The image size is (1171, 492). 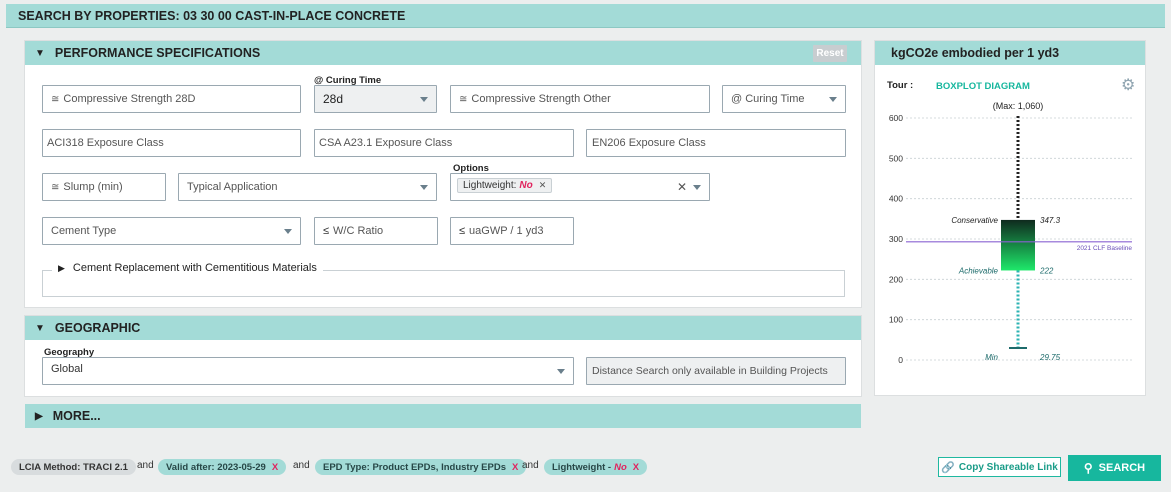 I want to click on wc-ratio-input: ≤ W/C Ratio, so click(x=376, y=231).